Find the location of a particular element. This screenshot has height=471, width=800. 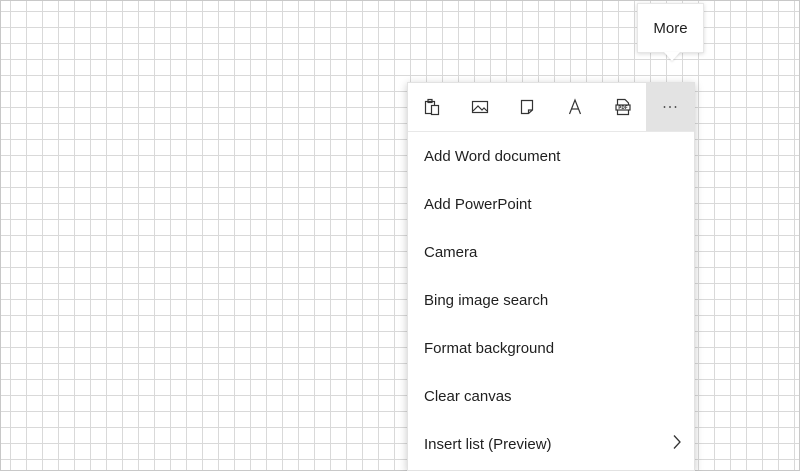

clipboard-icon is located at coordinates (431, 107).